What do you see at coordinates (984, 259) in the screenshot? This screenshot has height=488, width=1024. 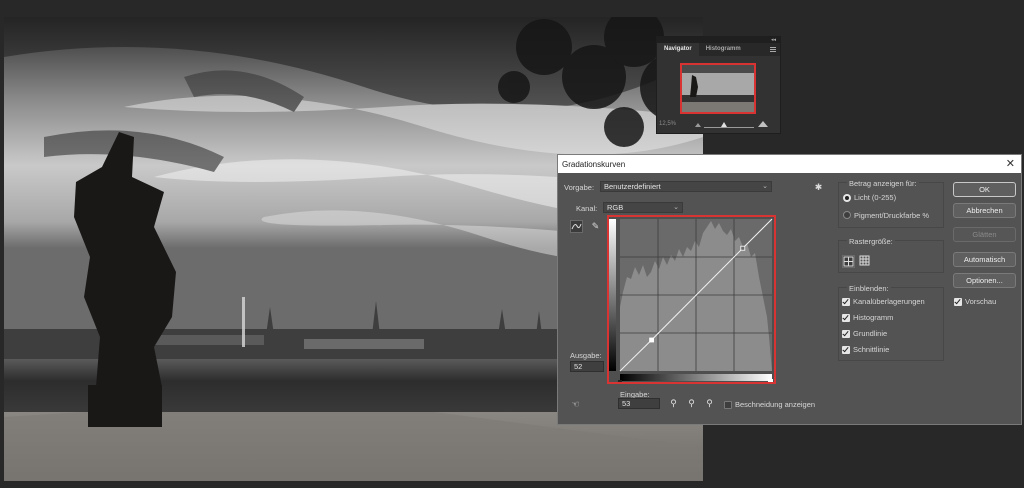 I see `auto-button: Automatisch` at bounding box center [984, 259].